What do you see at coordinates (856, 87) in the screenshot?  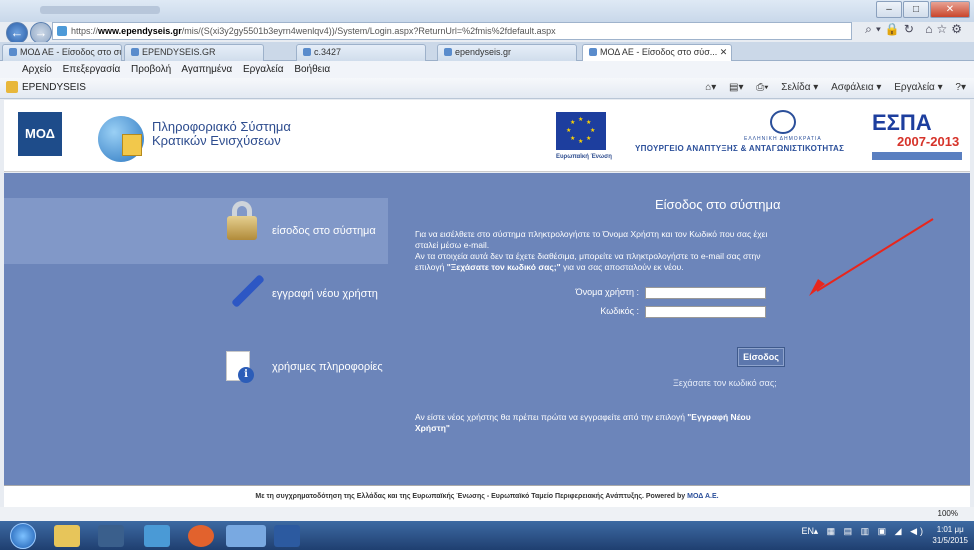 I see `command-safety: Ασφάλεια ▾` at bounding box center [856, 87].